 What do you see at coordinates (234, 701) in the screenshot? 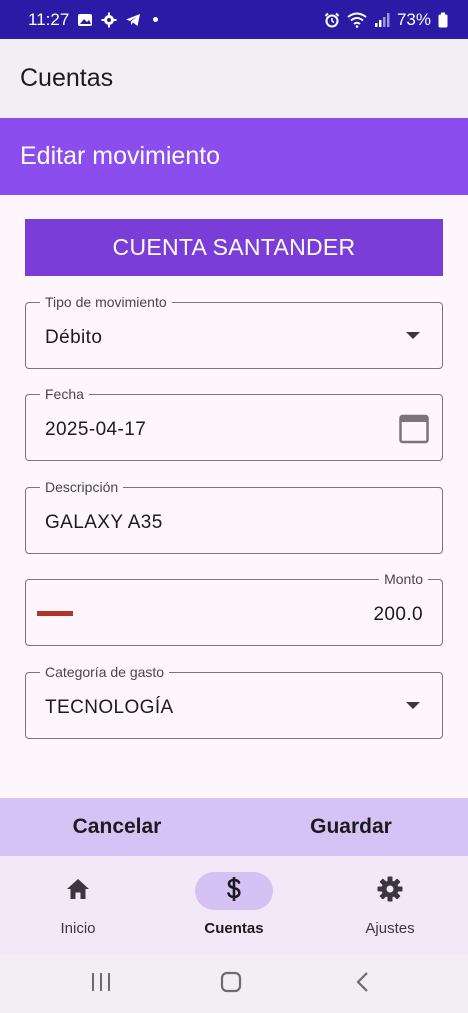
I see `expense-category-select: Categoría de gasto TECNOLOGÍA` at bounding box center [234, 701].